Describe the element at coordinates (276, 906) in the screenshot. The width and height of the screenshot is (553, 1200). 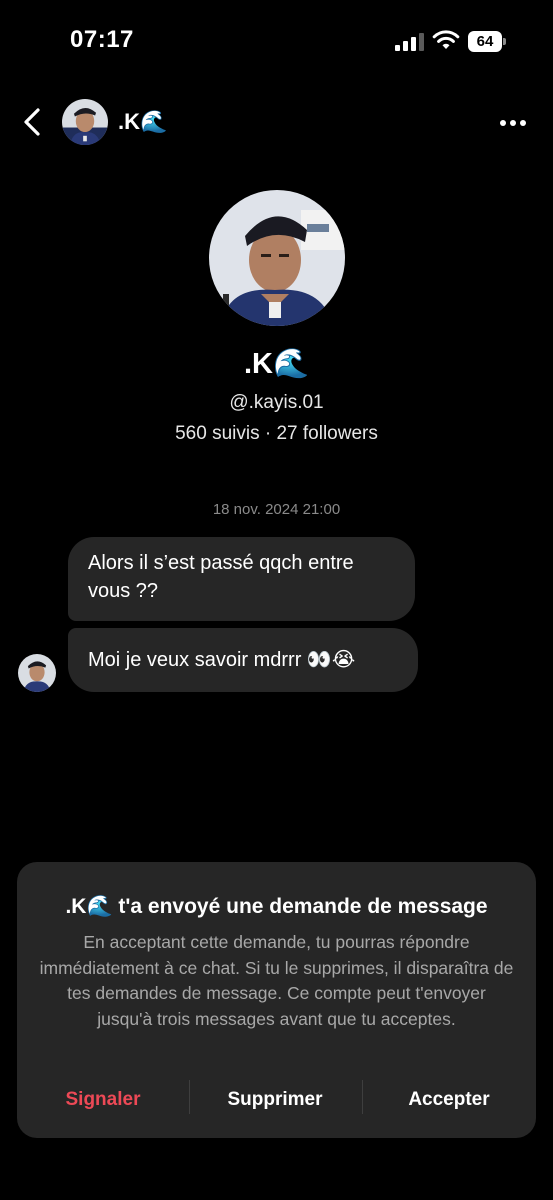
I see `request-title: .K🌊 t'a envoyé une demande de message` at that location.